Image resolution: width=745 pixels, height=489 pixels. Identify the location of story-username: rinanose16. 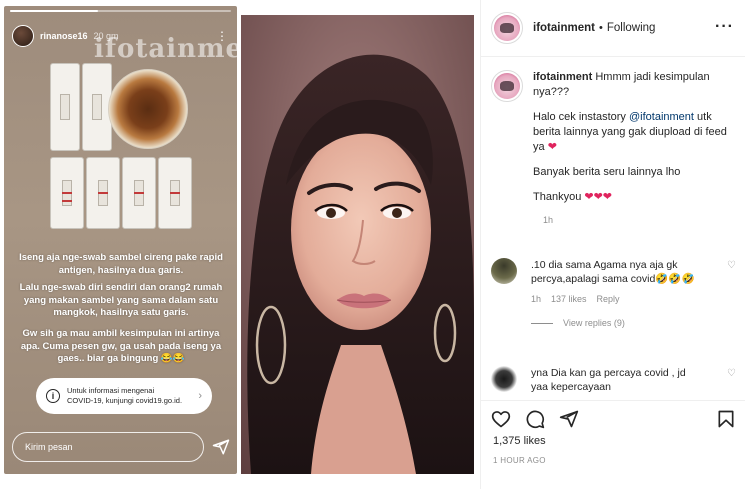
(64, 36).